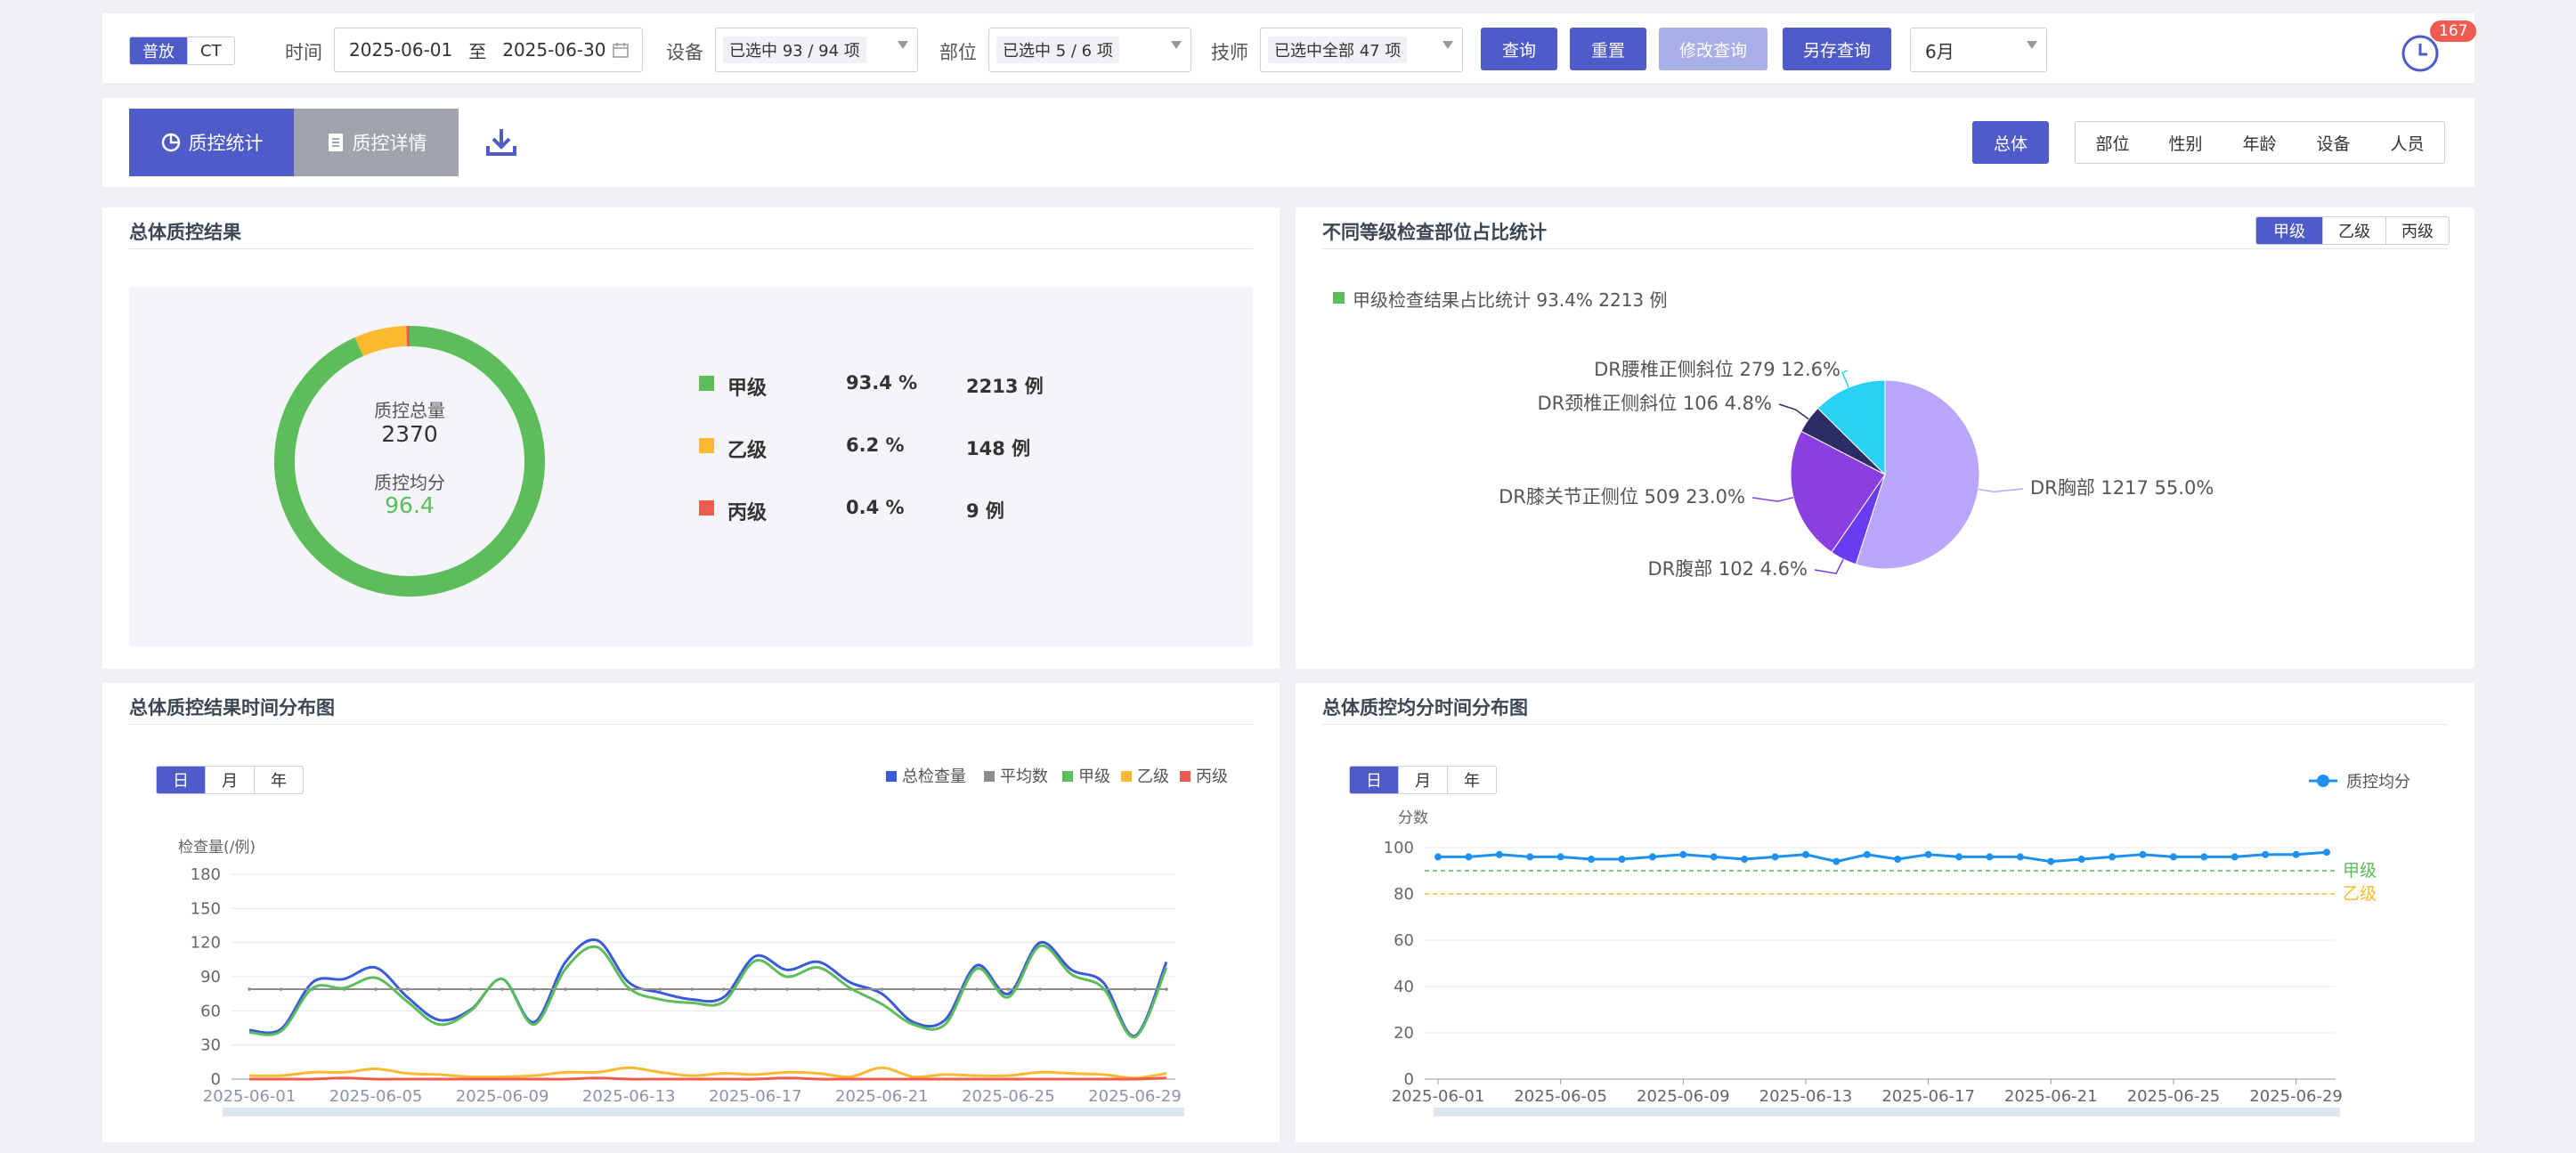  I want to click on save-query-button: 另存查询, so click(1837, 49).